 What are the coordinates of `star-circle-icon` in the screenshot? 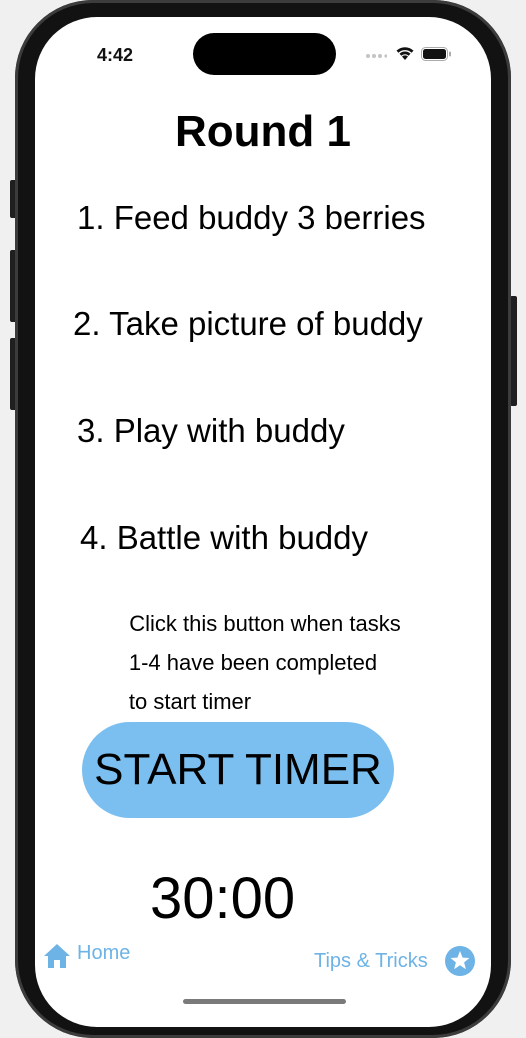 It's located at (459, 961).